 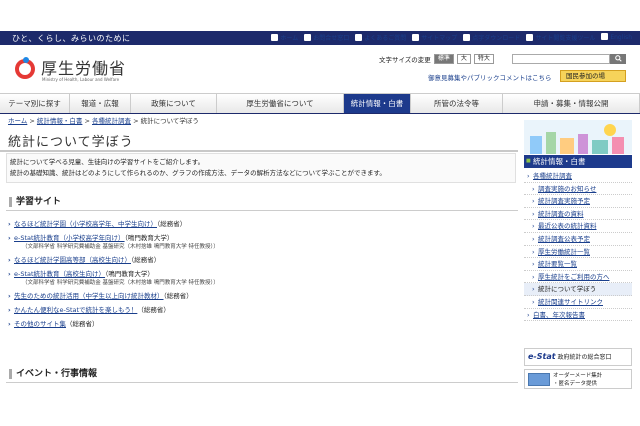 What do you see at coordinates (539, 379) in the screenshot?
I see `banner-thumbnail-icon` at bounding box center [539, 379].